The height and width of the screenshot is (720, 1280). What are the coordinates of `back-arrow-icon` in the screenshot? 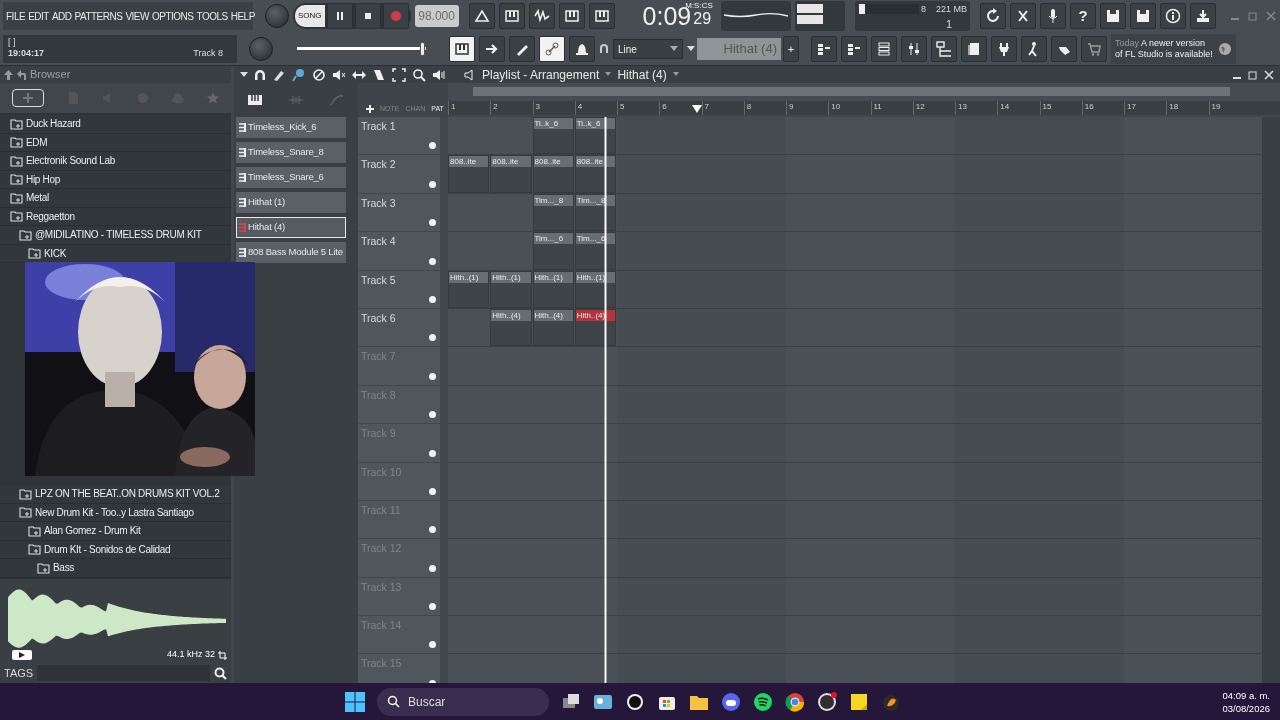 It's located at (21, 74).